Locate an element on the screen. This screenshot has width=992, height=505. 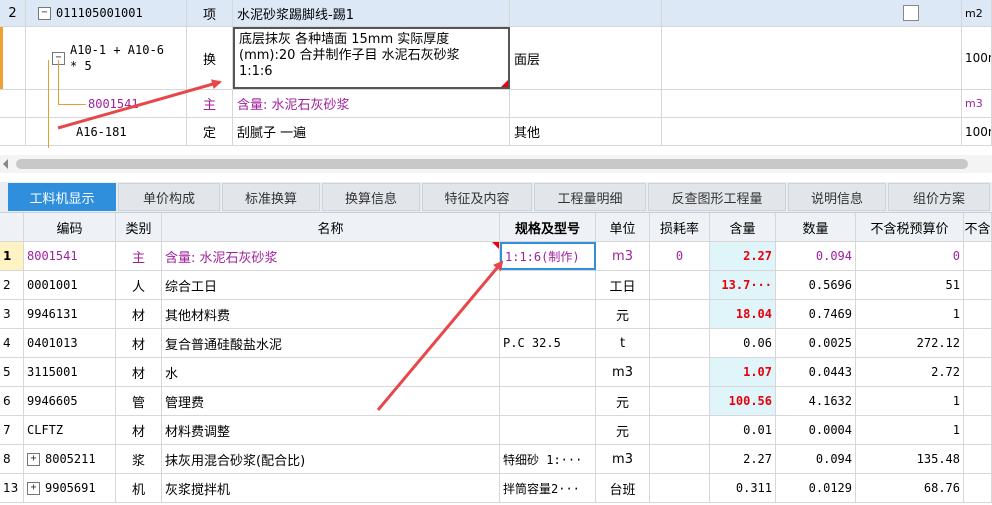
name-cell: 管理费 is located at coordinates (331, 401).